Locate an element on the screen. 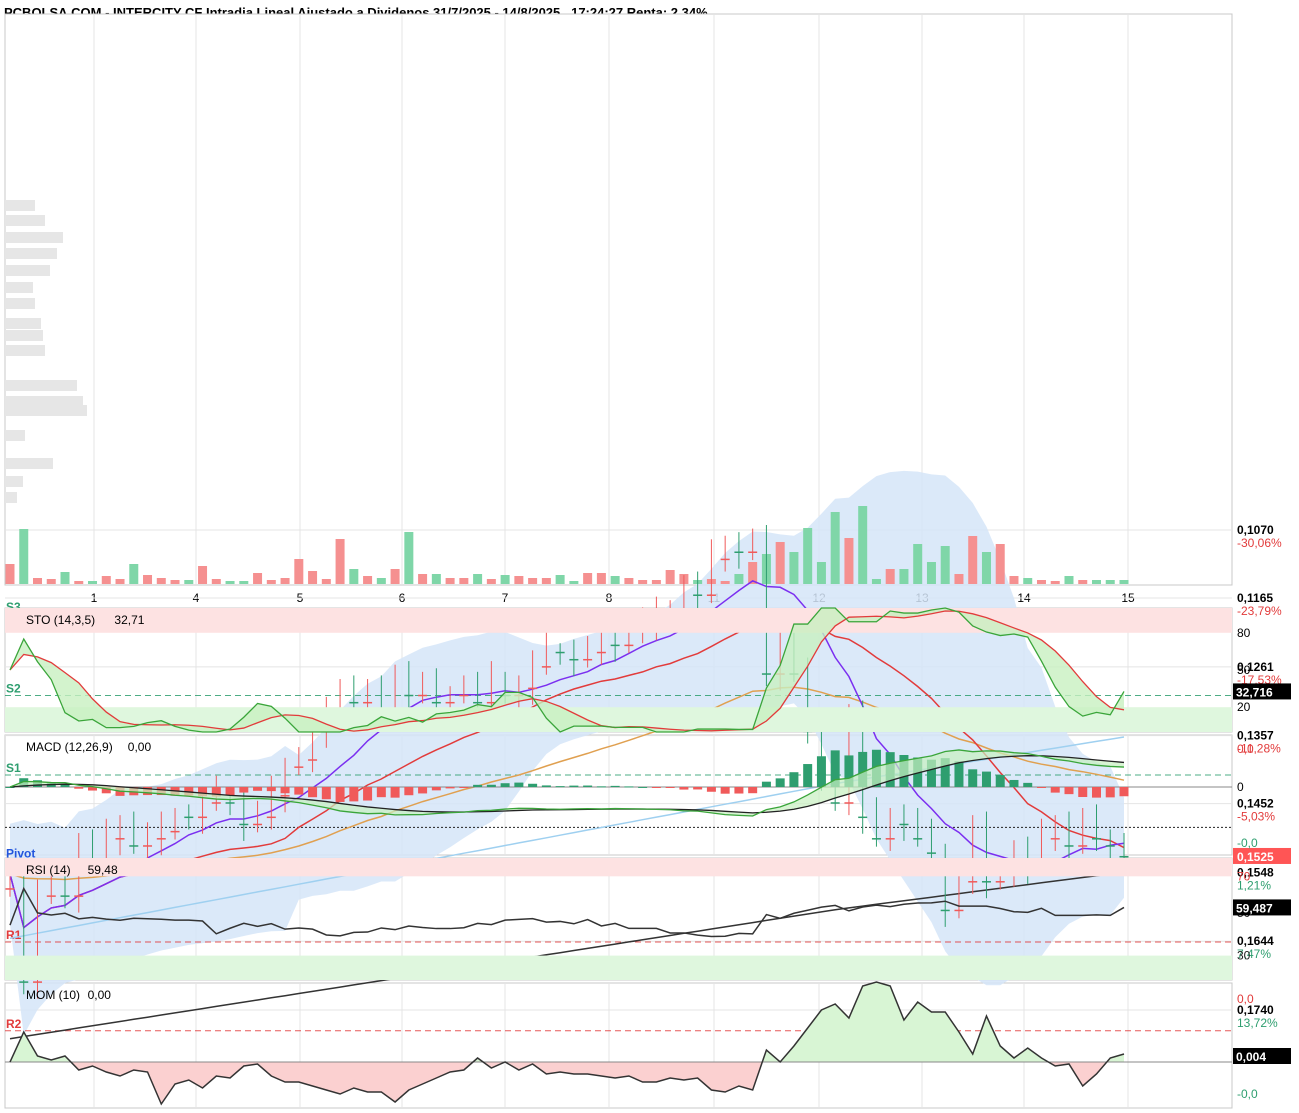 Image resolution: width=1299 pixels, height=1113 pixels. y-tick-label: 0,1070 is located at coordinates (1255, 530).